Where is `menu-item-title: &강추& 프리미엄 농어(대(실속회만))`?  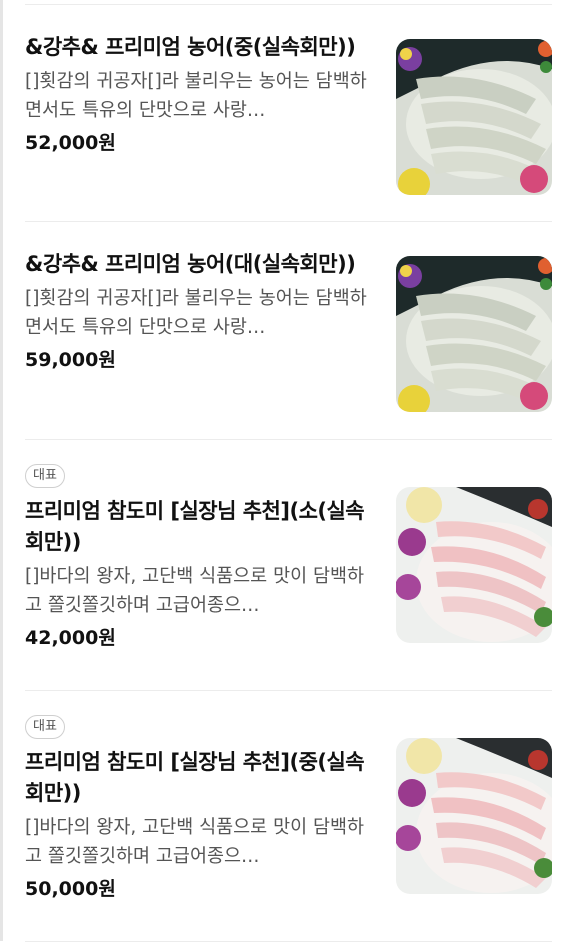
menu-item-title: &강추& 프리미엄 농어(대(실속회만)) is located at coordinates (190, 264).